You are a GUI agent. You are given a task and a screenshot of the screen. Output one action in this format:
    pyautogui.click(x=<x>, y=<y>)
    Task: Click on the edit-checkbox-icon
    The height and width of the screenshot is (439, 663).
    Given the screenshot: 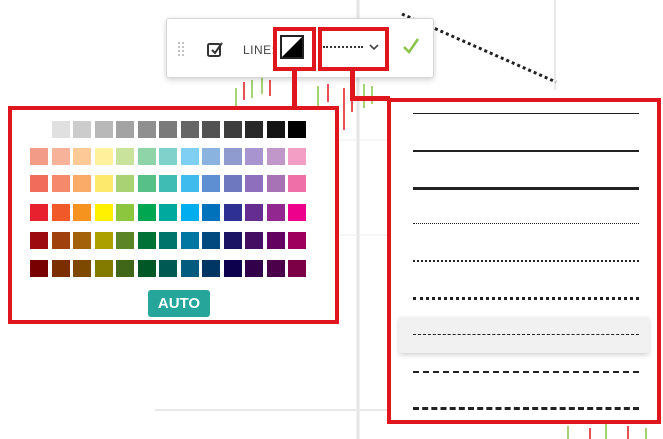 What is the action you would take?
    pyautogui.click(x=215, y=49)
    